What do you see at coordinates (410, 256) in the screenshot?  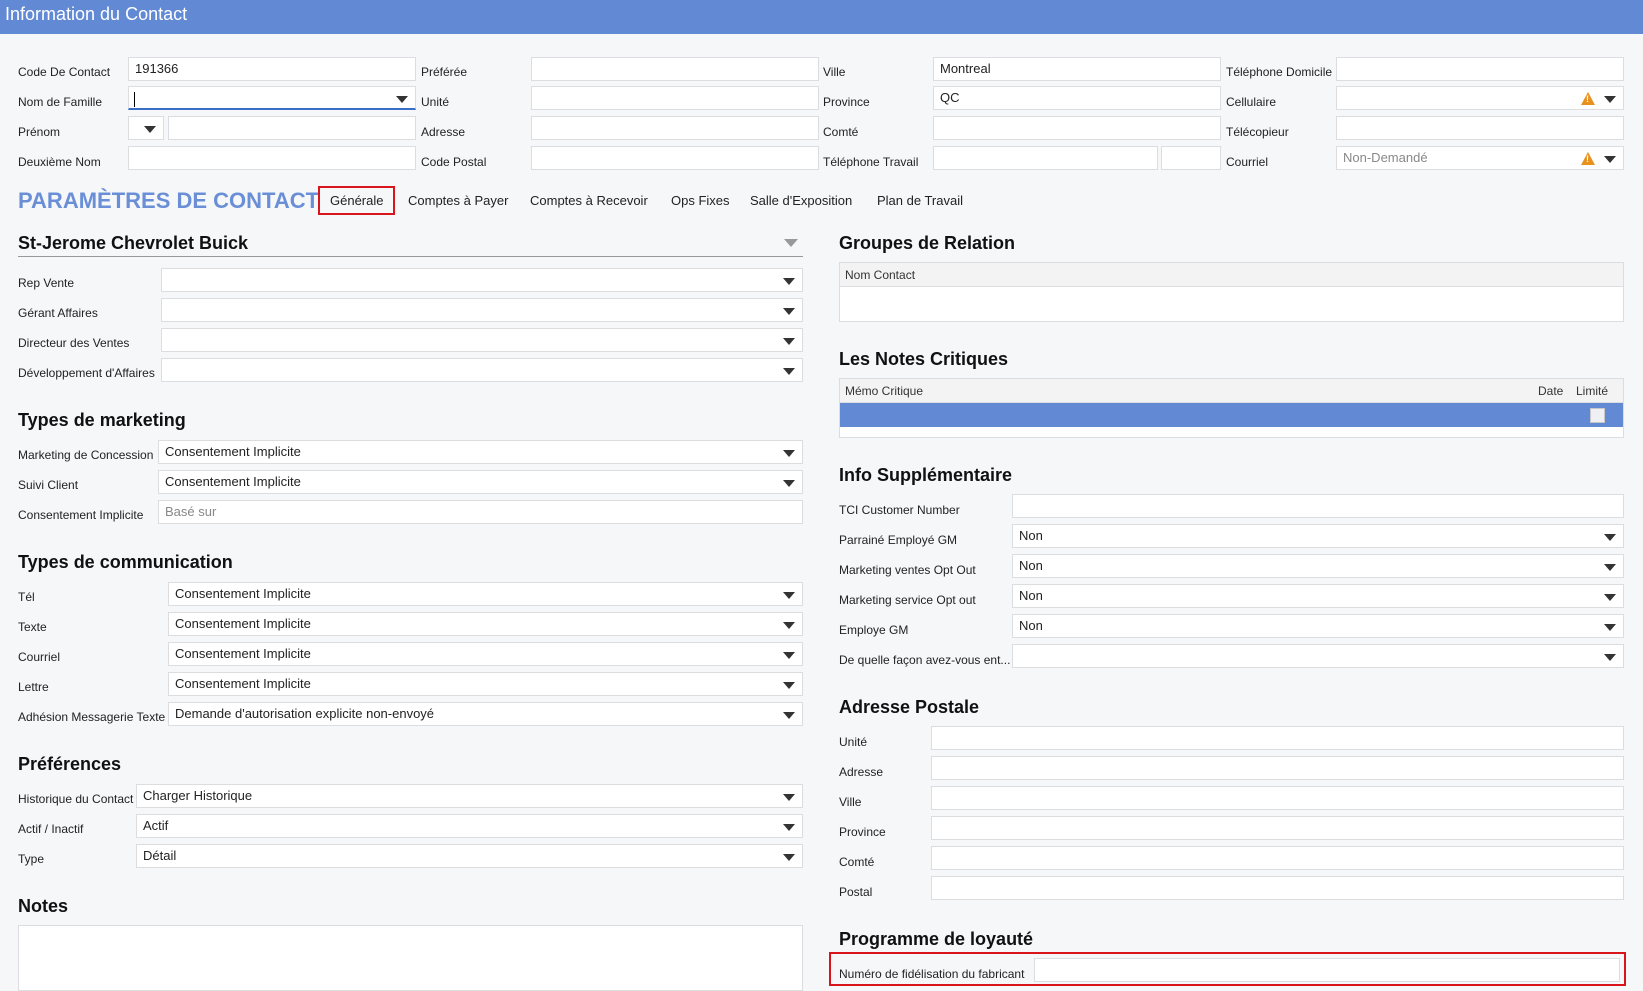 I see `dealer-divider` at bounding box center [410, 256].